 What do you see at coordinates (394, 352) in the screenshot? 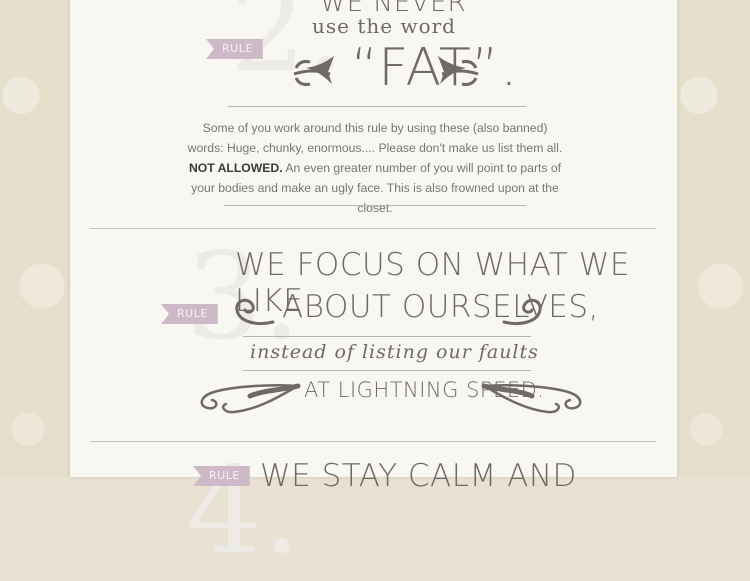
I see `rule-3-script-line: instead of listing our faults` at bounding box center [394, 352].